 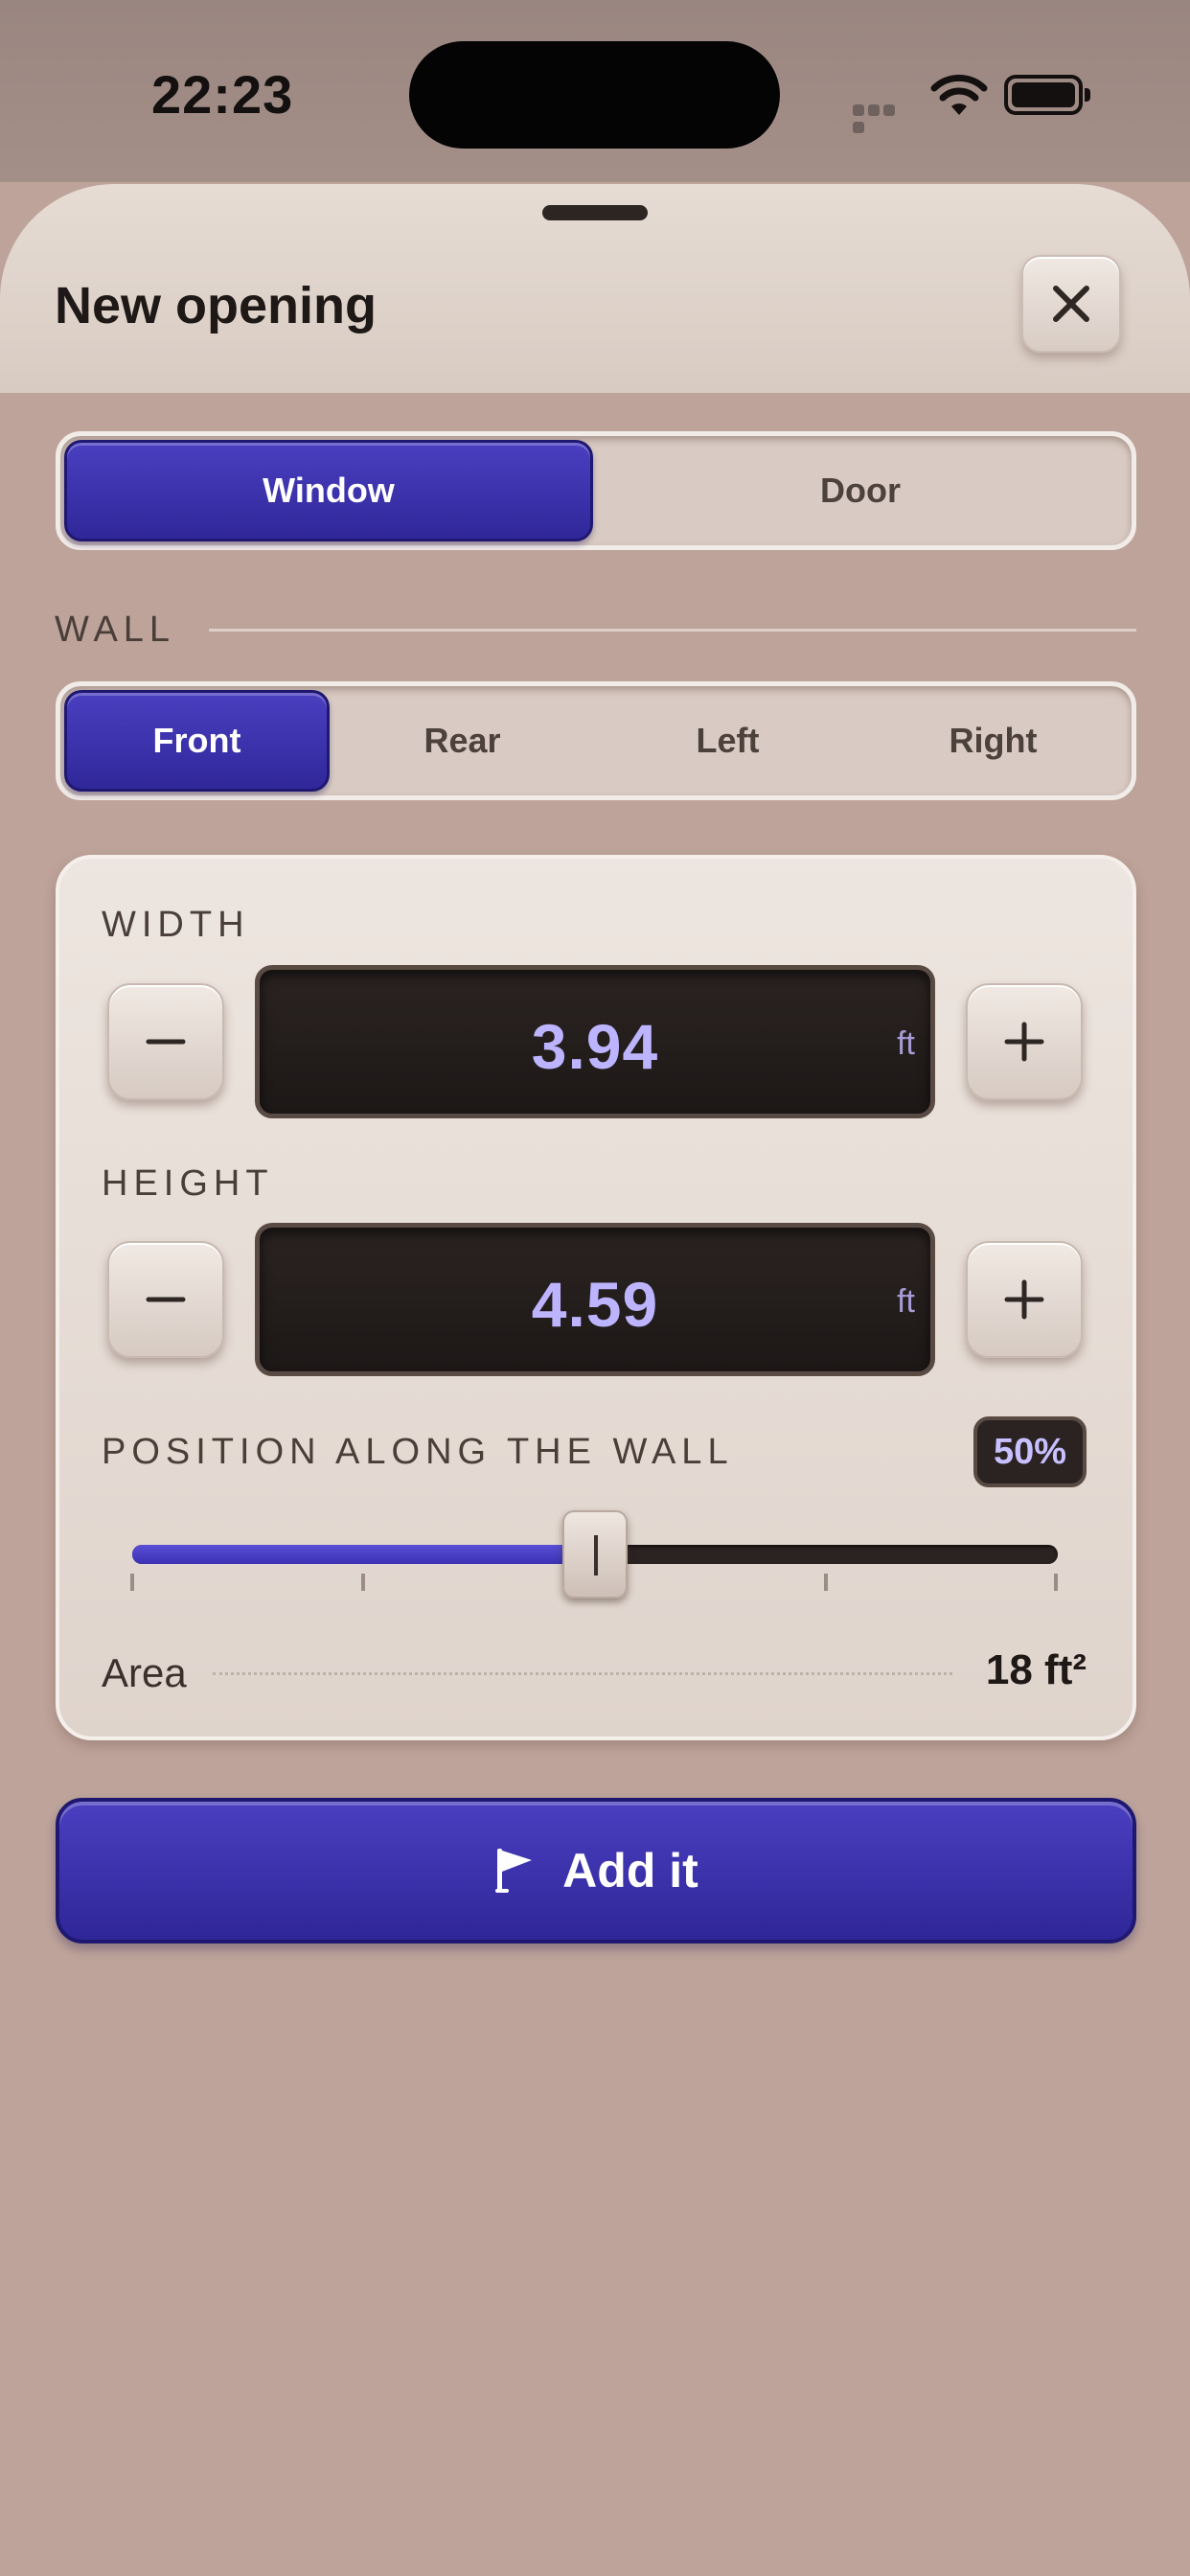 What do you see at coordinates (1036, 1669) in the screenshot?
I see `area-value: 18 ft²` at bounding box center [1036, 1669].